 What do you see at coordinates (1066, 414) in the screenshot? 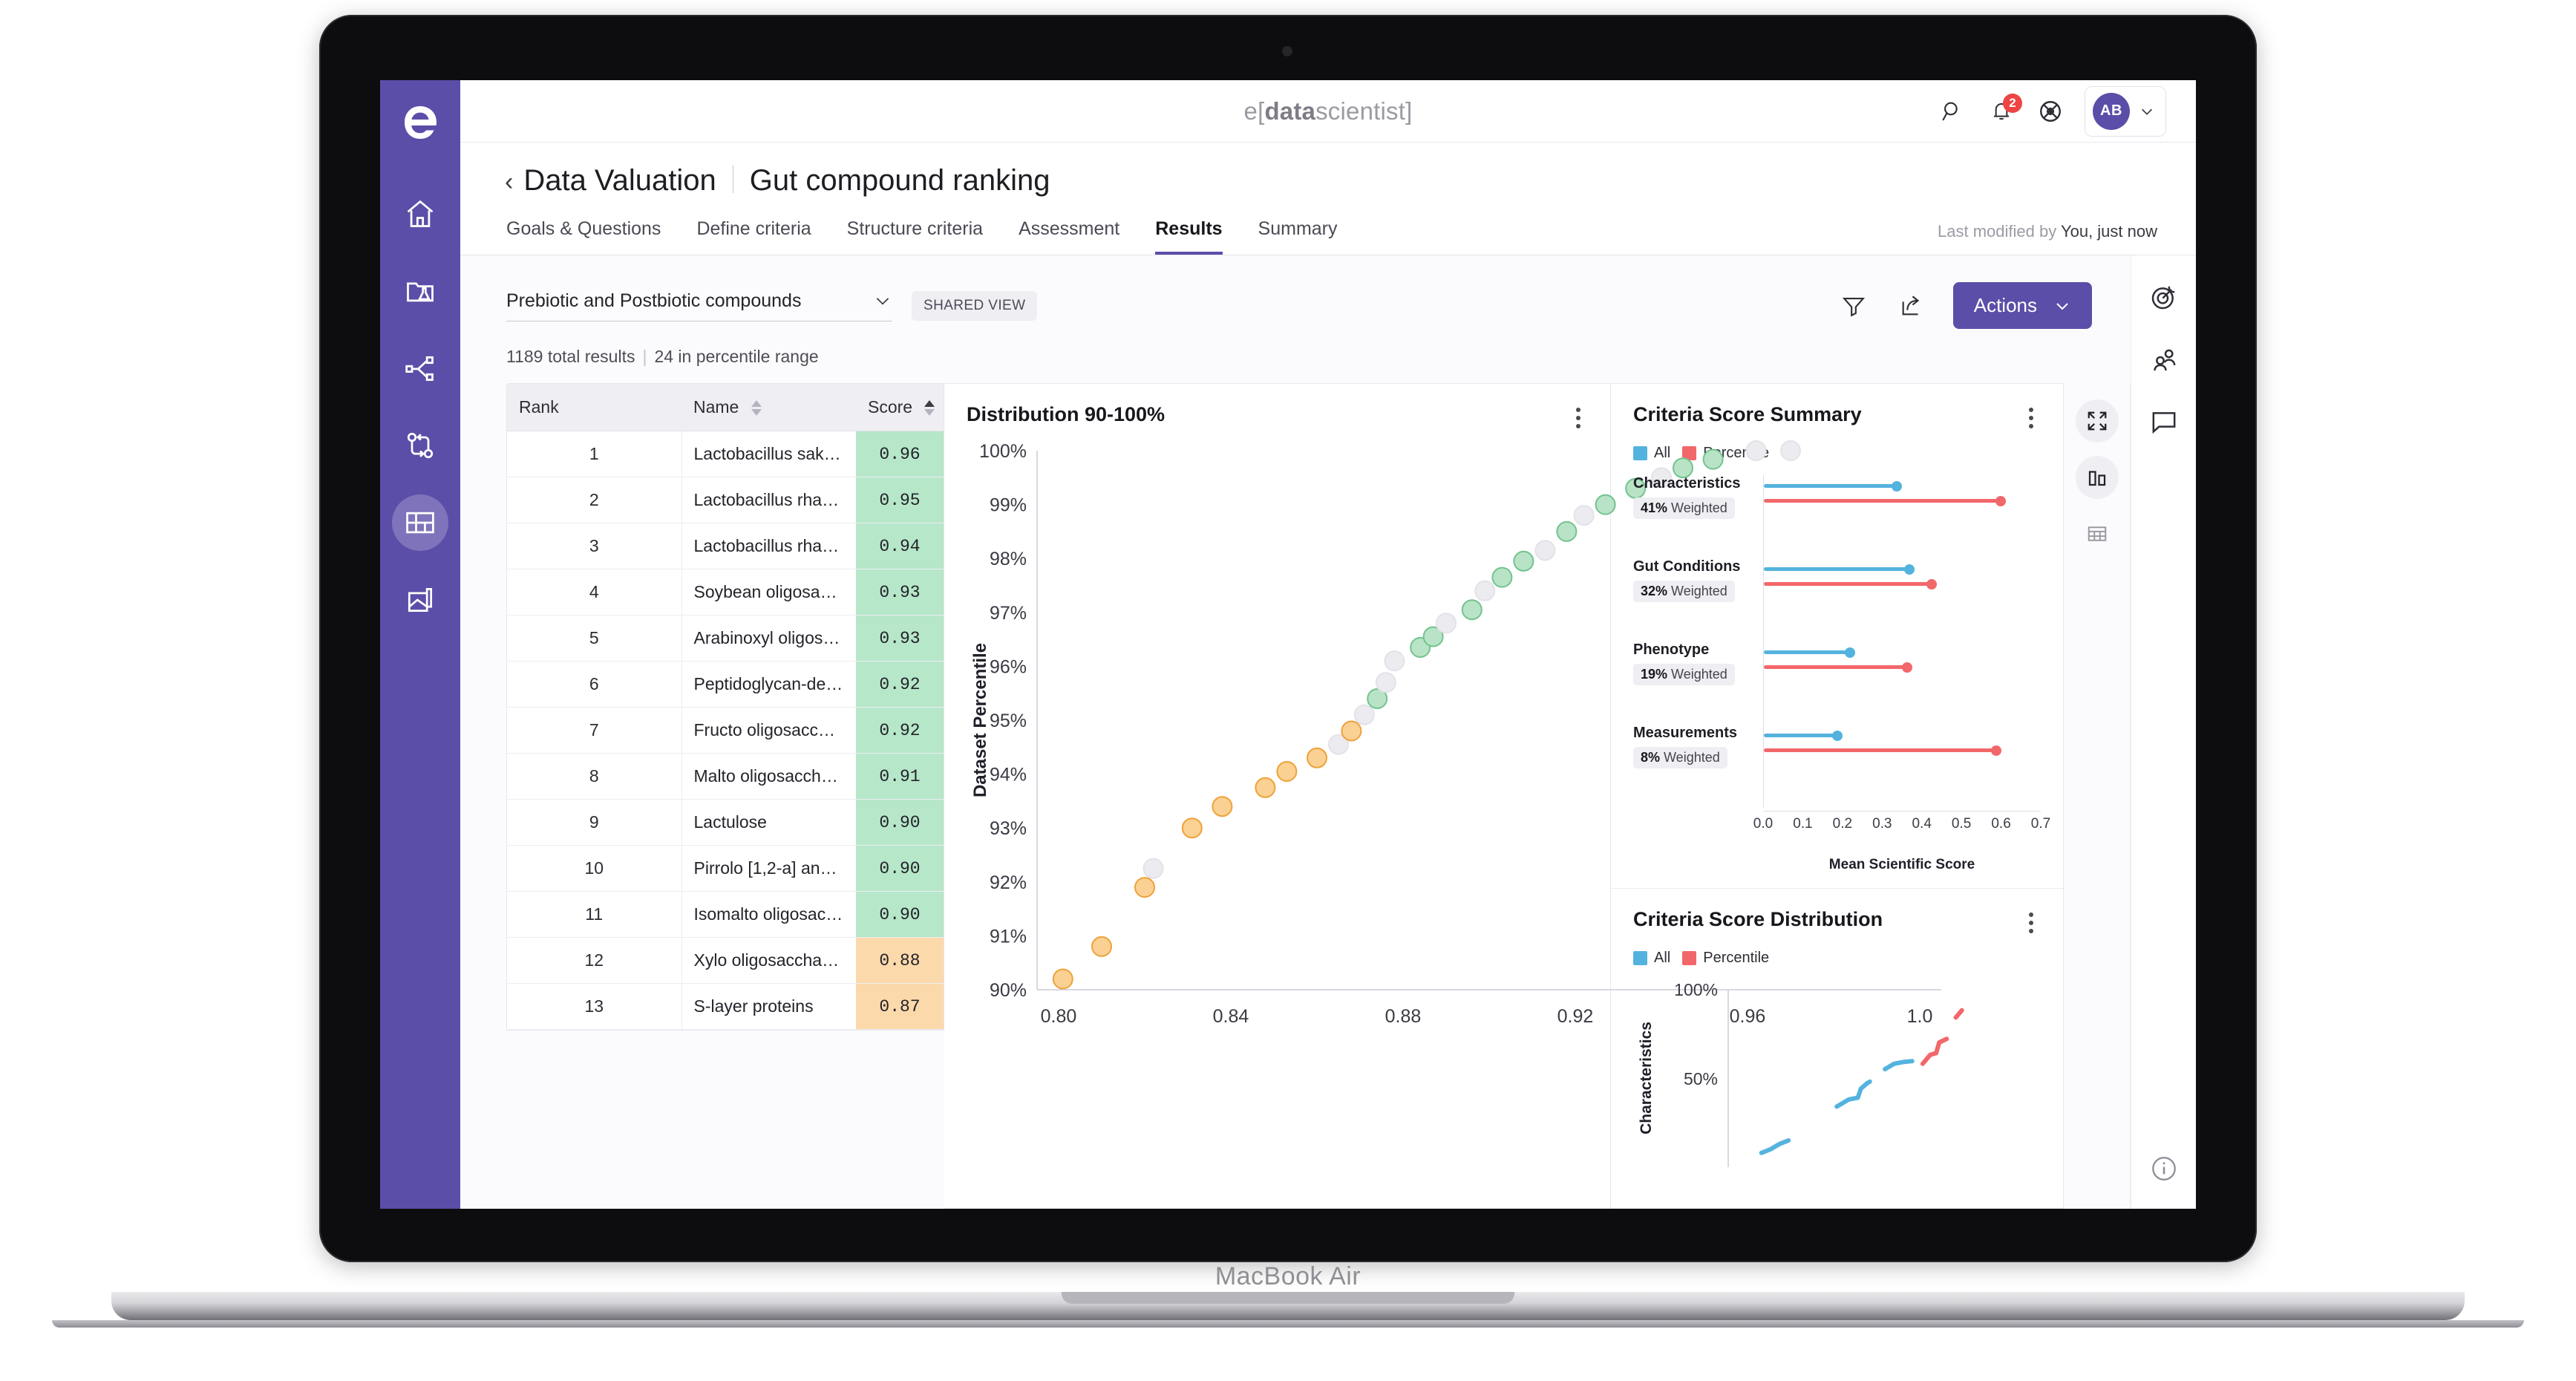
I see `distribution-chart-title: Distribution 90-100%` at bounding box center [1066, 414].